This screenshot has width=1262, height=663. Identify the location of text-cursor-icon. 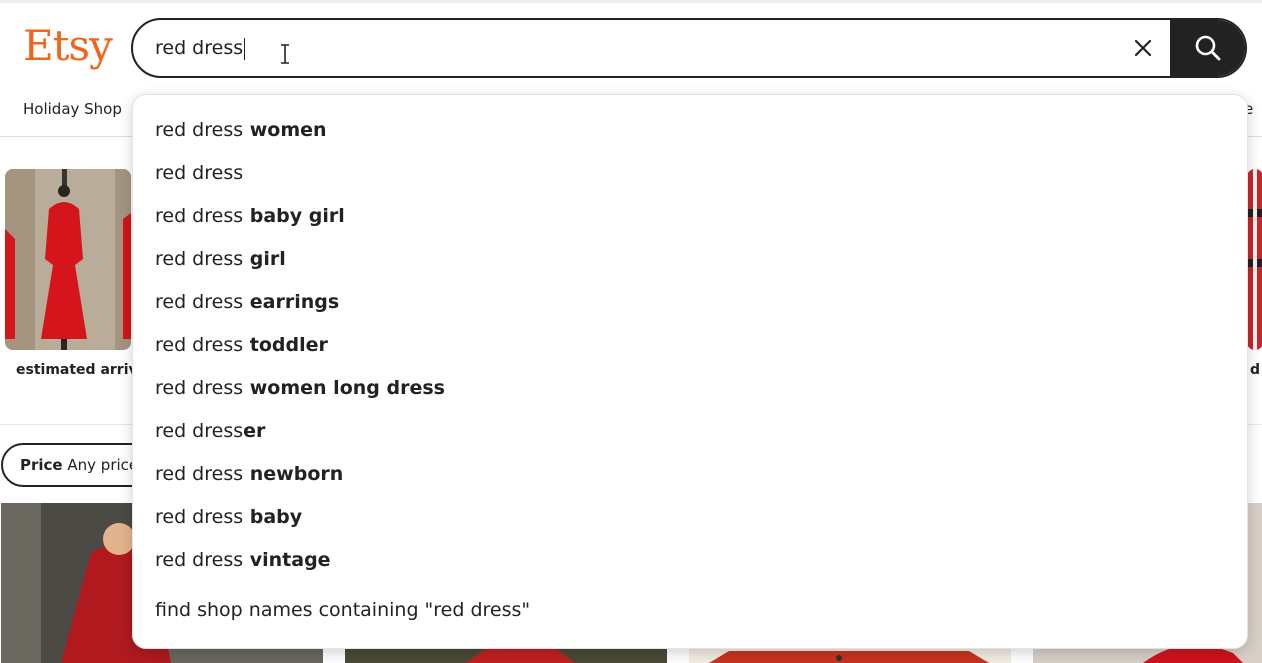
(285, 54).